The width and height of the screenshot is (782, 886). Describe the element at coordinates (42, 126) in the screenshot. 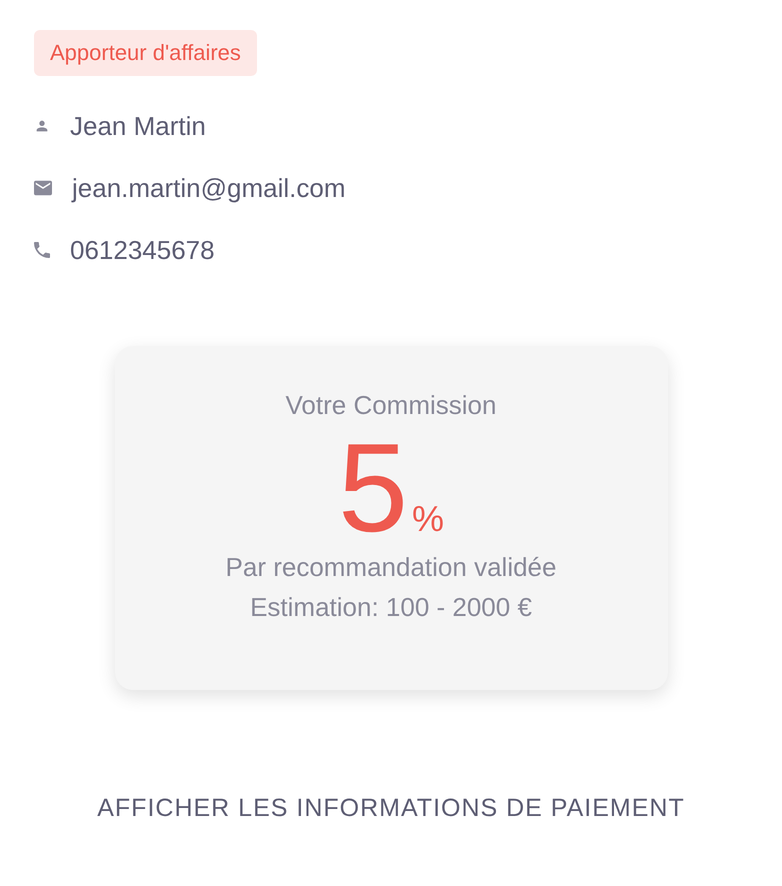

I see `person-icon` at that location.